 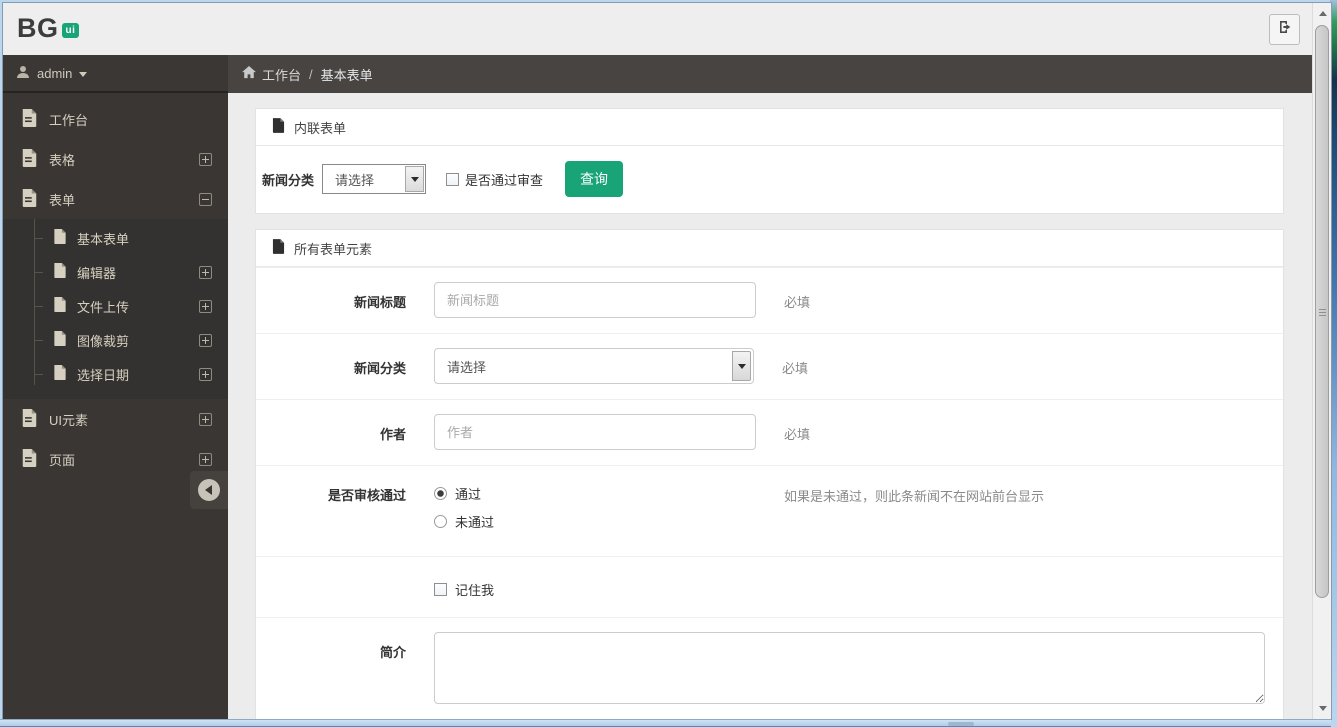 I want to click on search-button: 查询, so click(x=594, y=179).